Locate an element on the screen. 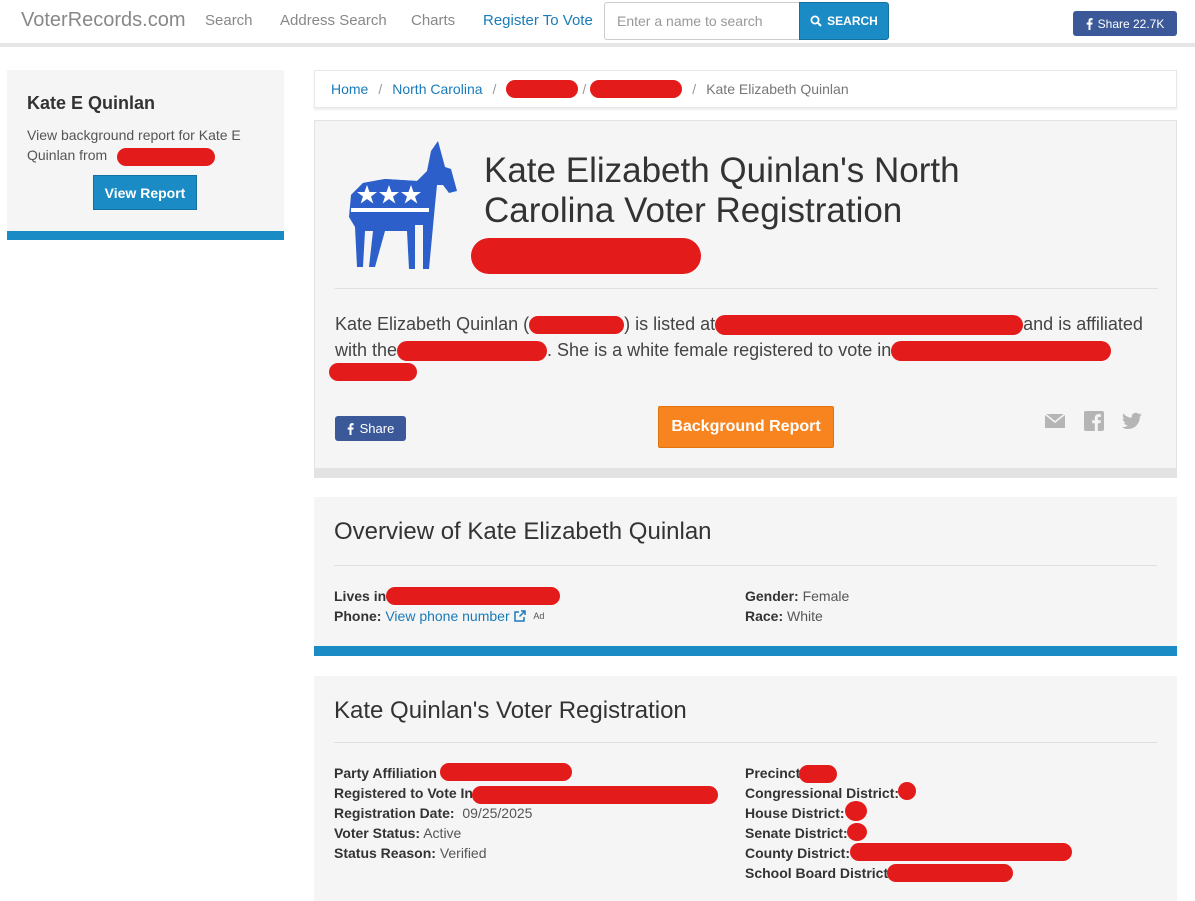 The width and height of the screenshot is (1195, 901). facebook-share-icon is located at coordinates (1094, 421).